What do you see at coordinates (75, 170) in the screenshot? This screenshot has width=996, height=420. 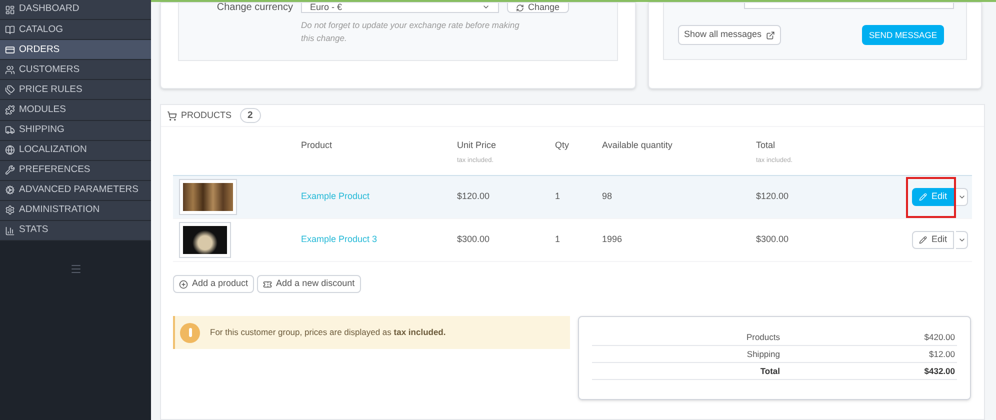 I see `sidebar-item: PREFERENCES` at bounding box center [75, 170].